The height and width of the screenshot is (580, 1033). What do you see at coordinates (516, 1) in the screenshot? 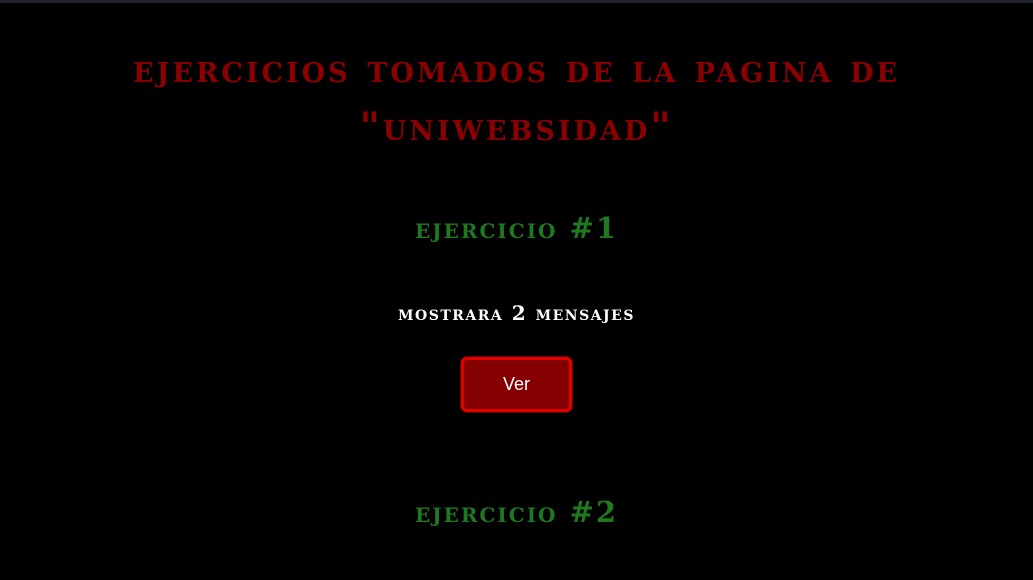
I see `browser-top-edge` at bounding box center [516, 1].